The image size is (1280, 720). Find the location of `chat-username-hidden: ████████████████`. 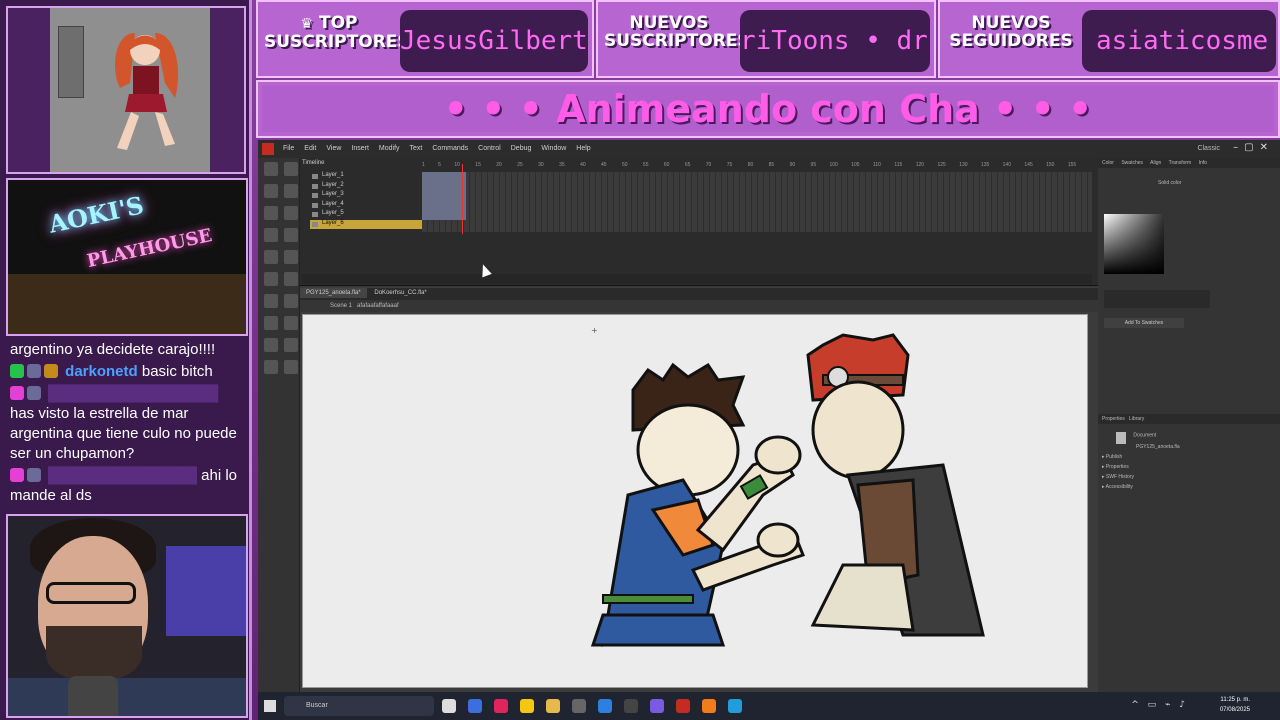

chat-username-hidden: ████████████████ is located at coordinates (133, 393).